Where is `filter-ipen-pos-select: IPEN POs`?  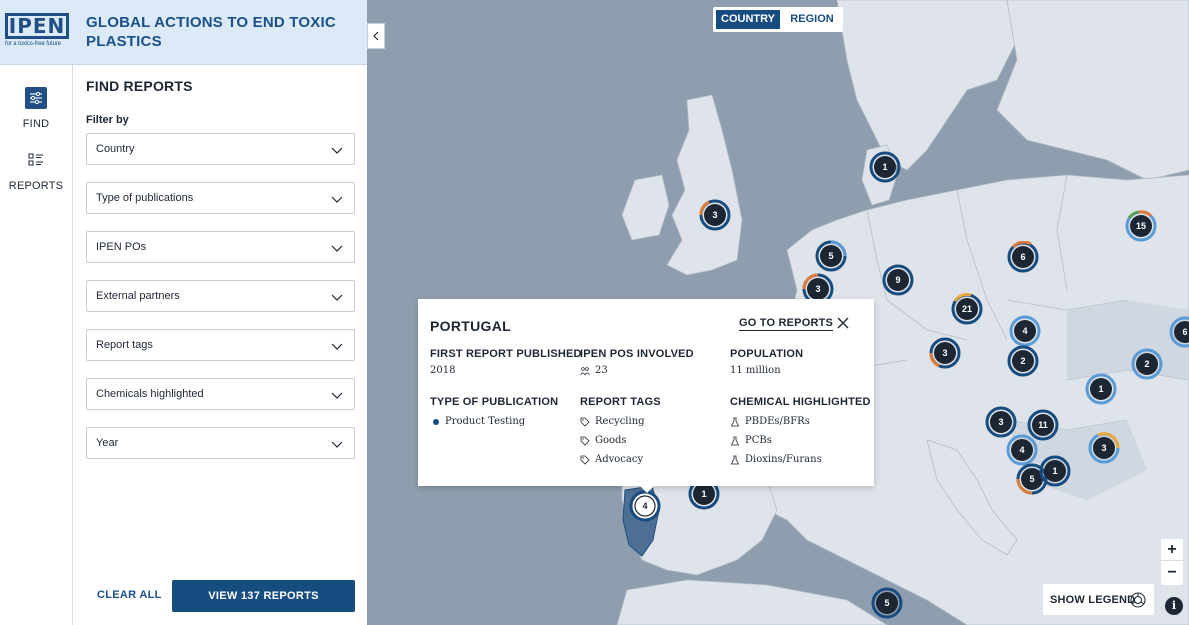 filter-ipen-pos-select: IPEN POs is located at coordinates (220, 247).